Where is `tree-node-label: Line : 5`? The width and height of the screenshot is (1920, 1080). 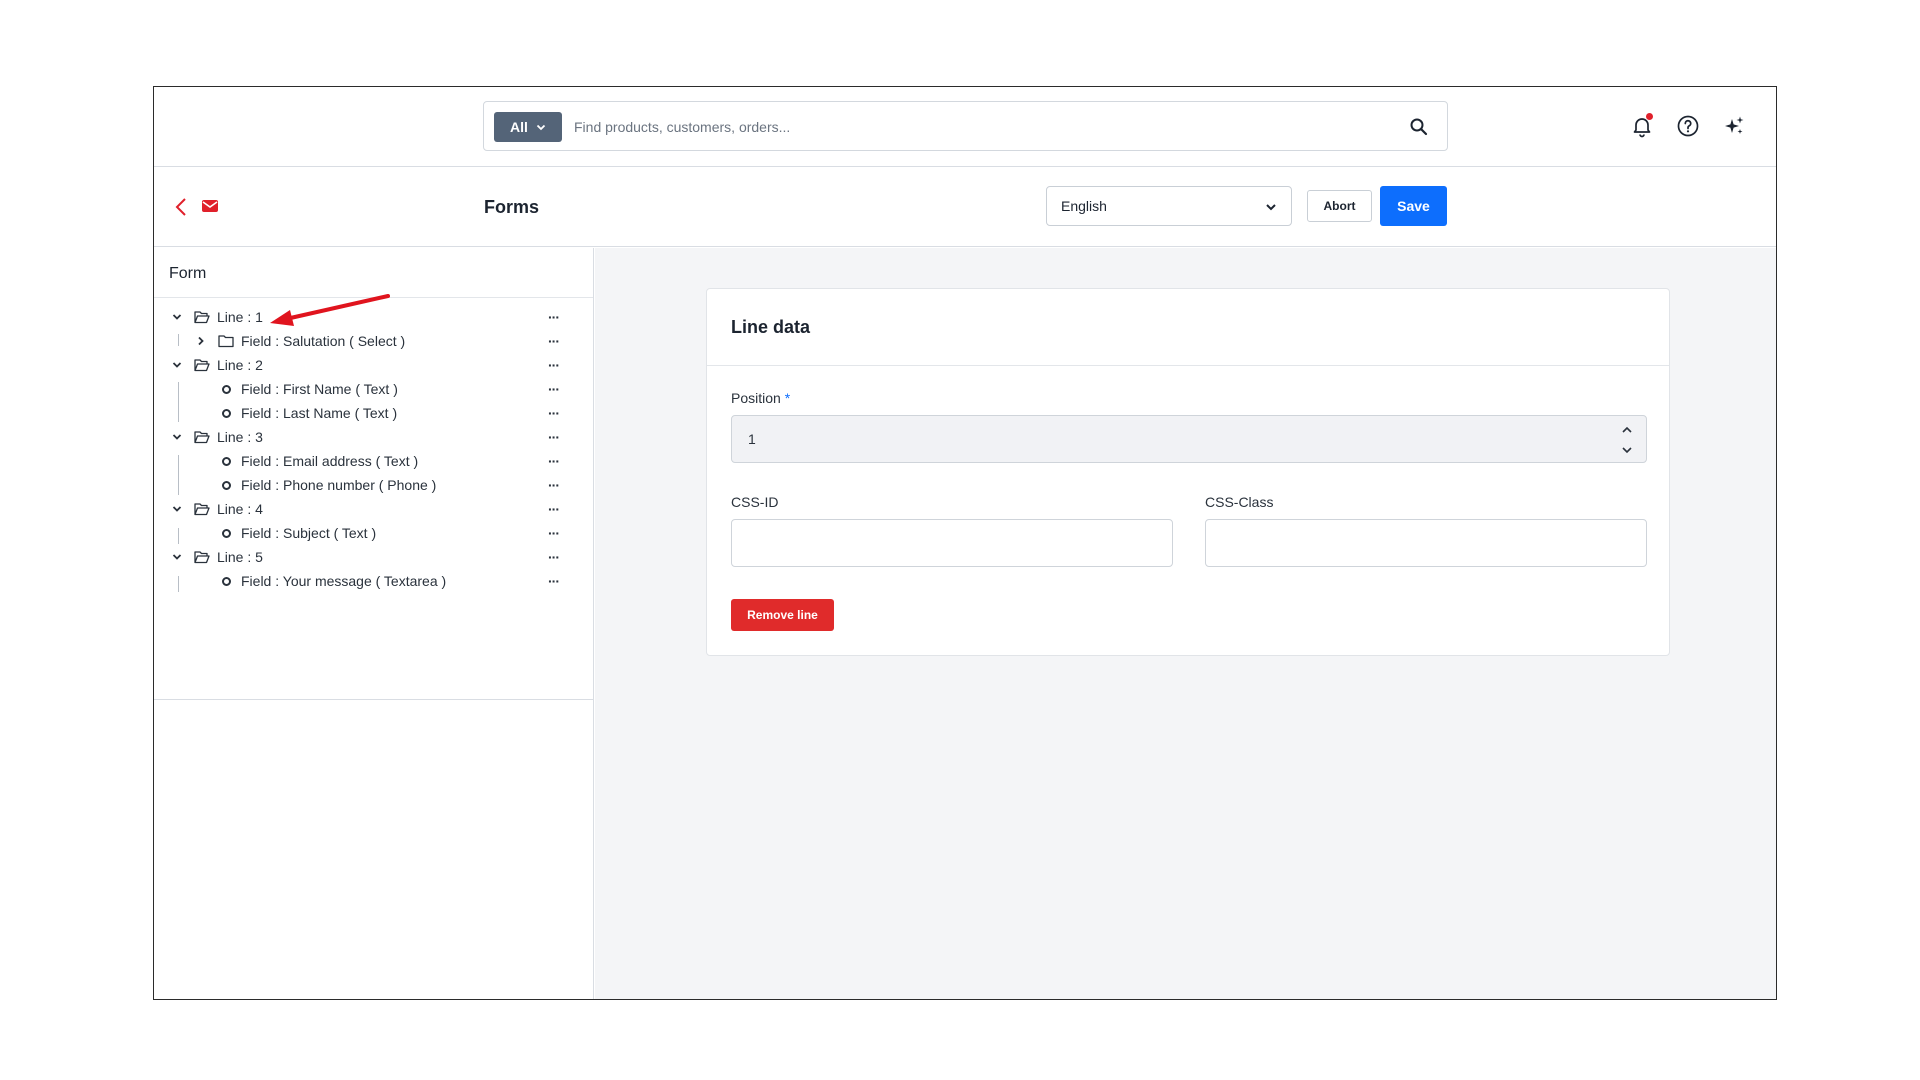 tree-node-label: Line : 5 is located at coordinates (240, 557).